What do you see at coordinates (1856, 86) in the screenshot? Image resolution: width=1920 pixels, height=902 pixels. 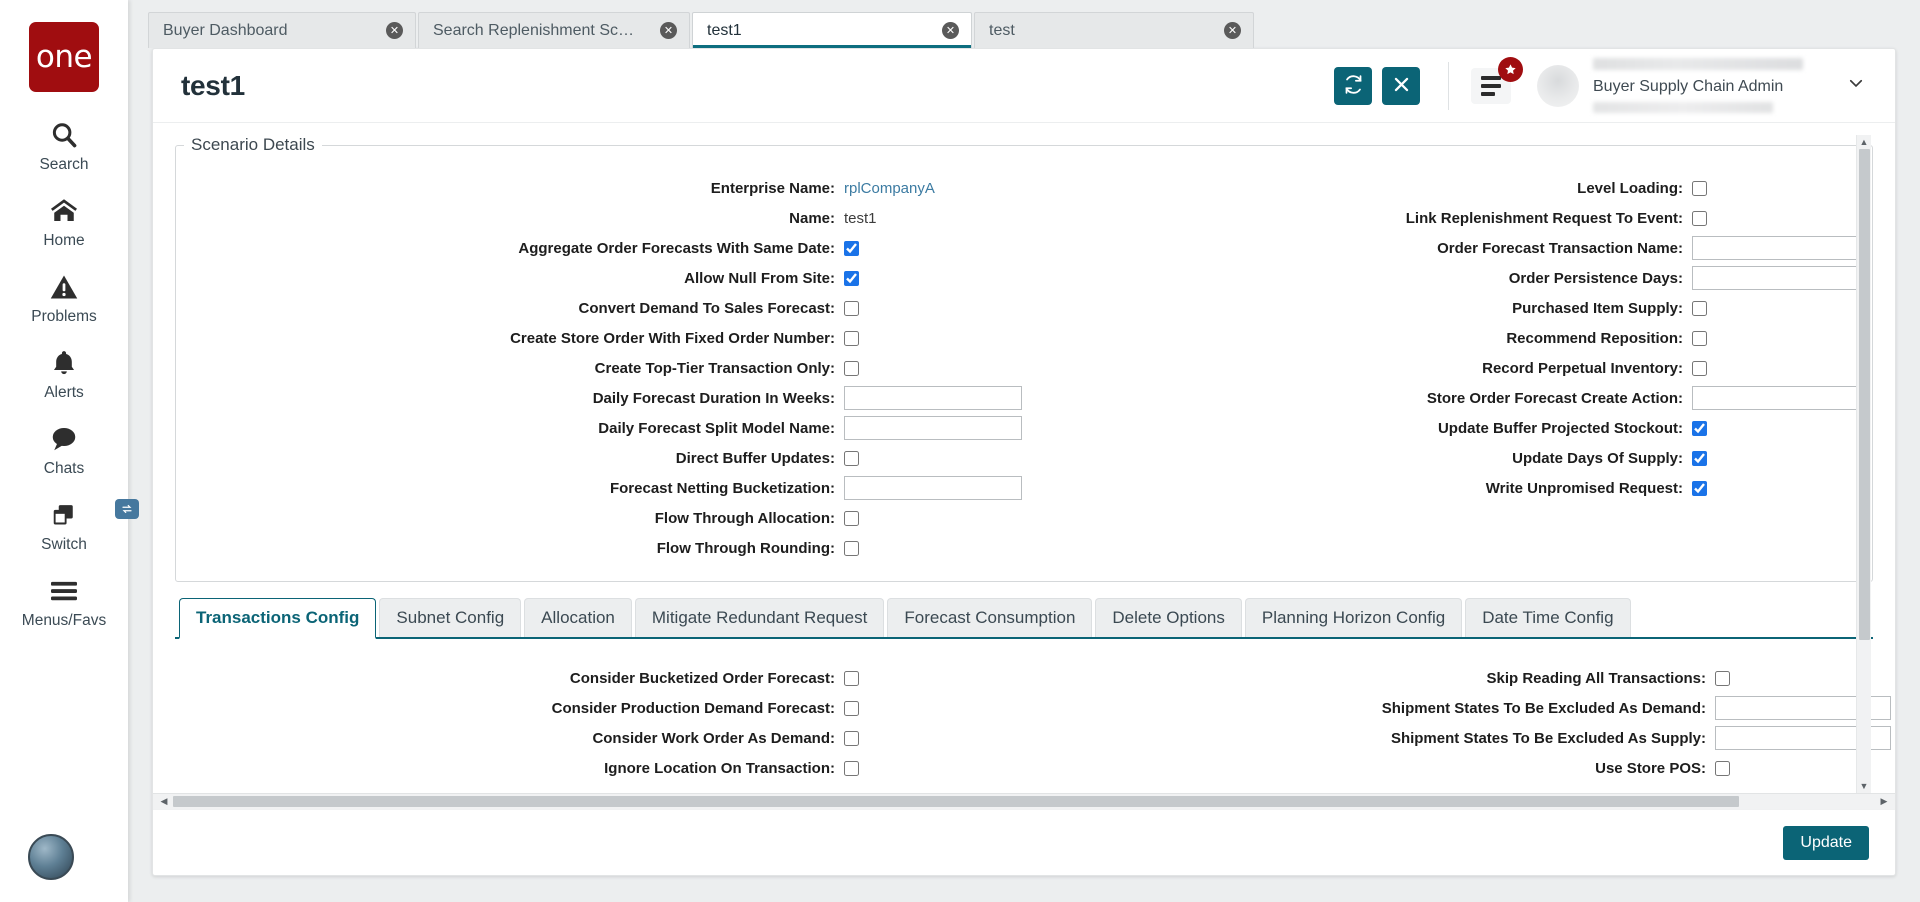 I see `user-menu-button` at bounding box center [1856, 86].